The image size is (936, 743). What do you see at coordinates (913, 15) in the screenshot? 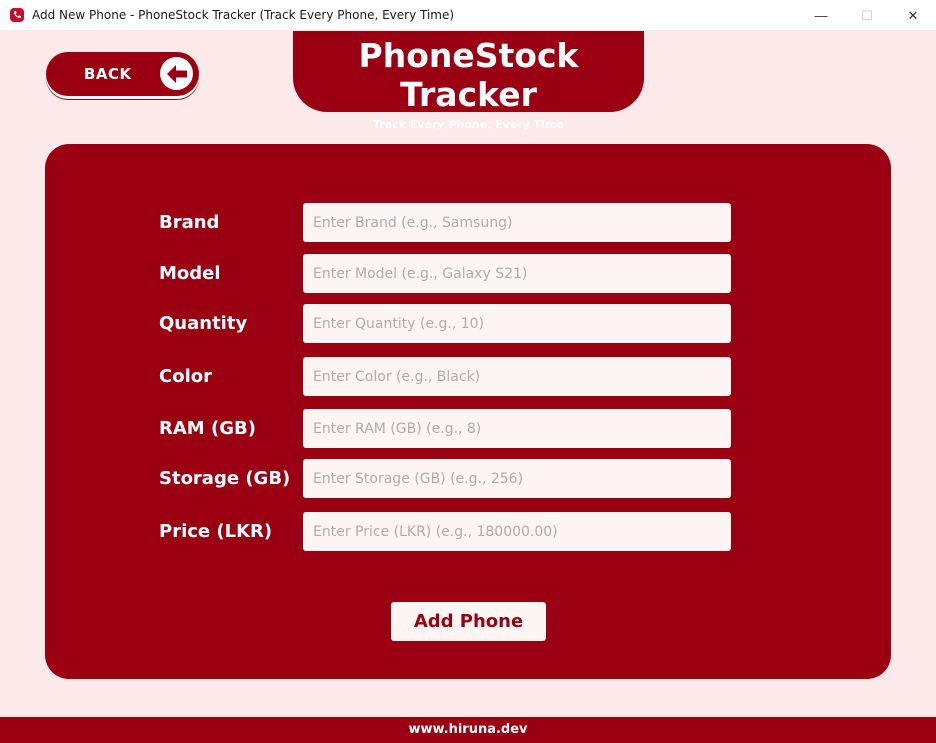
I see `close-button: ✕` at bounding box center [913, 15].